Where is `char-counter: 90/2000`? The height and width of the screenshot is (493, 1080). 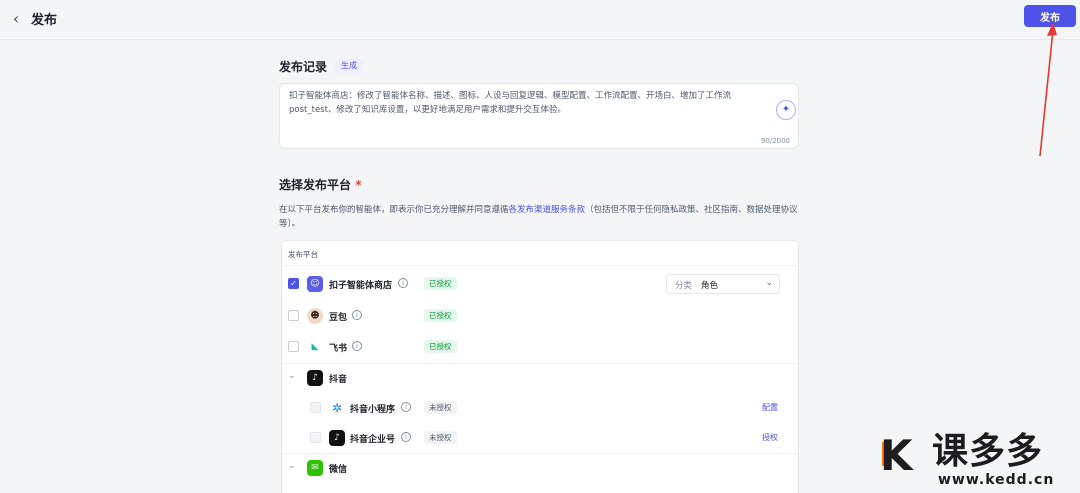 char-counter: 90/2000 is located at coordinates (775, 141).